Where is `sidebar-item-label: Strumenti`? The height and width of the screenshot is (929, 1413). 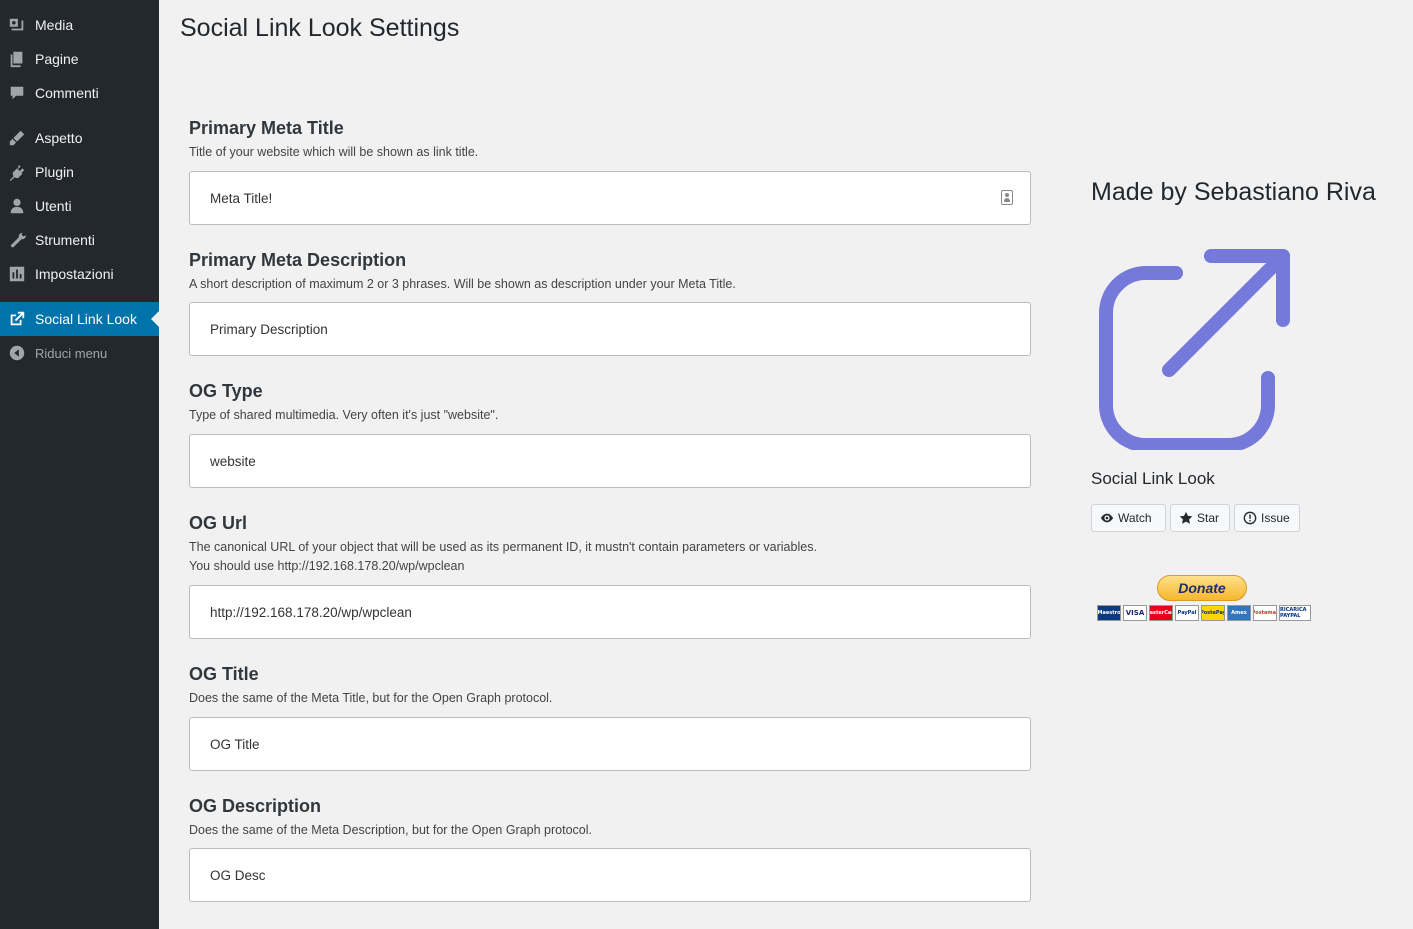
sidebar-item-label: Strumenti is located at coordinates (65, 240).